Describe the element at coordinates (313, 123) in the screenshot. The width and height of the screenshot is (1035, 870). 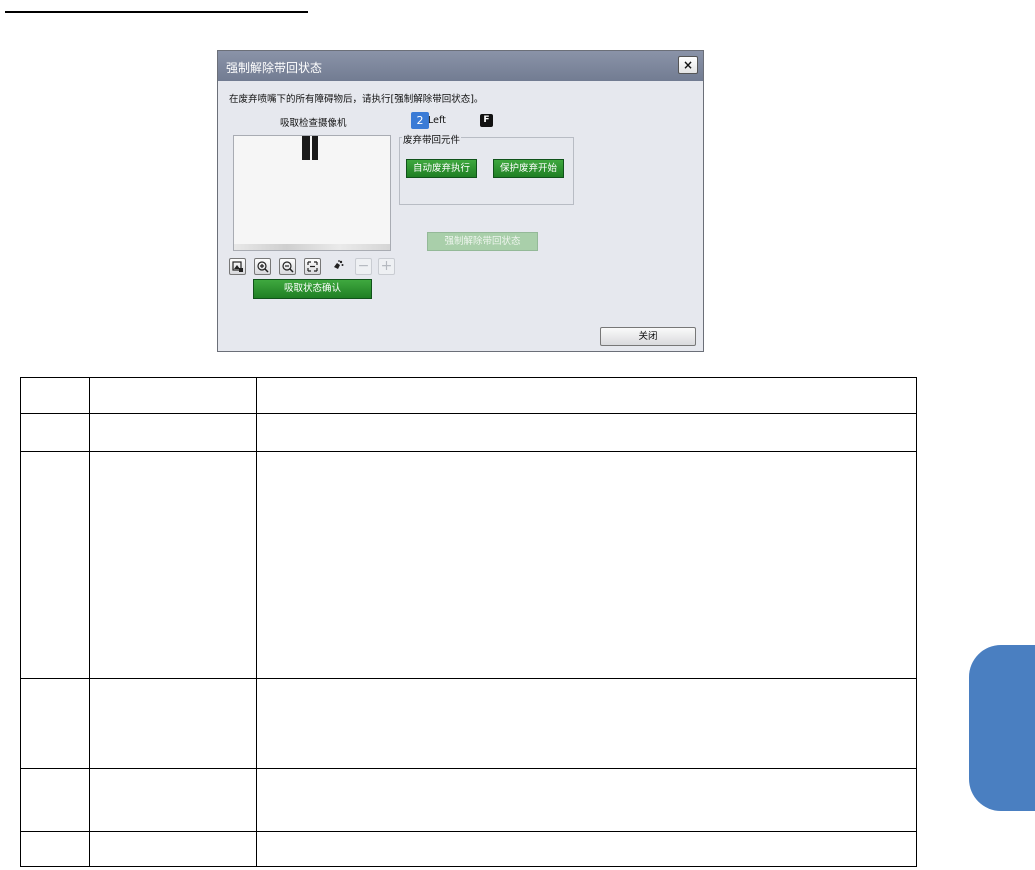
I see `camera-label: 吸取检查摄像机` at that location.